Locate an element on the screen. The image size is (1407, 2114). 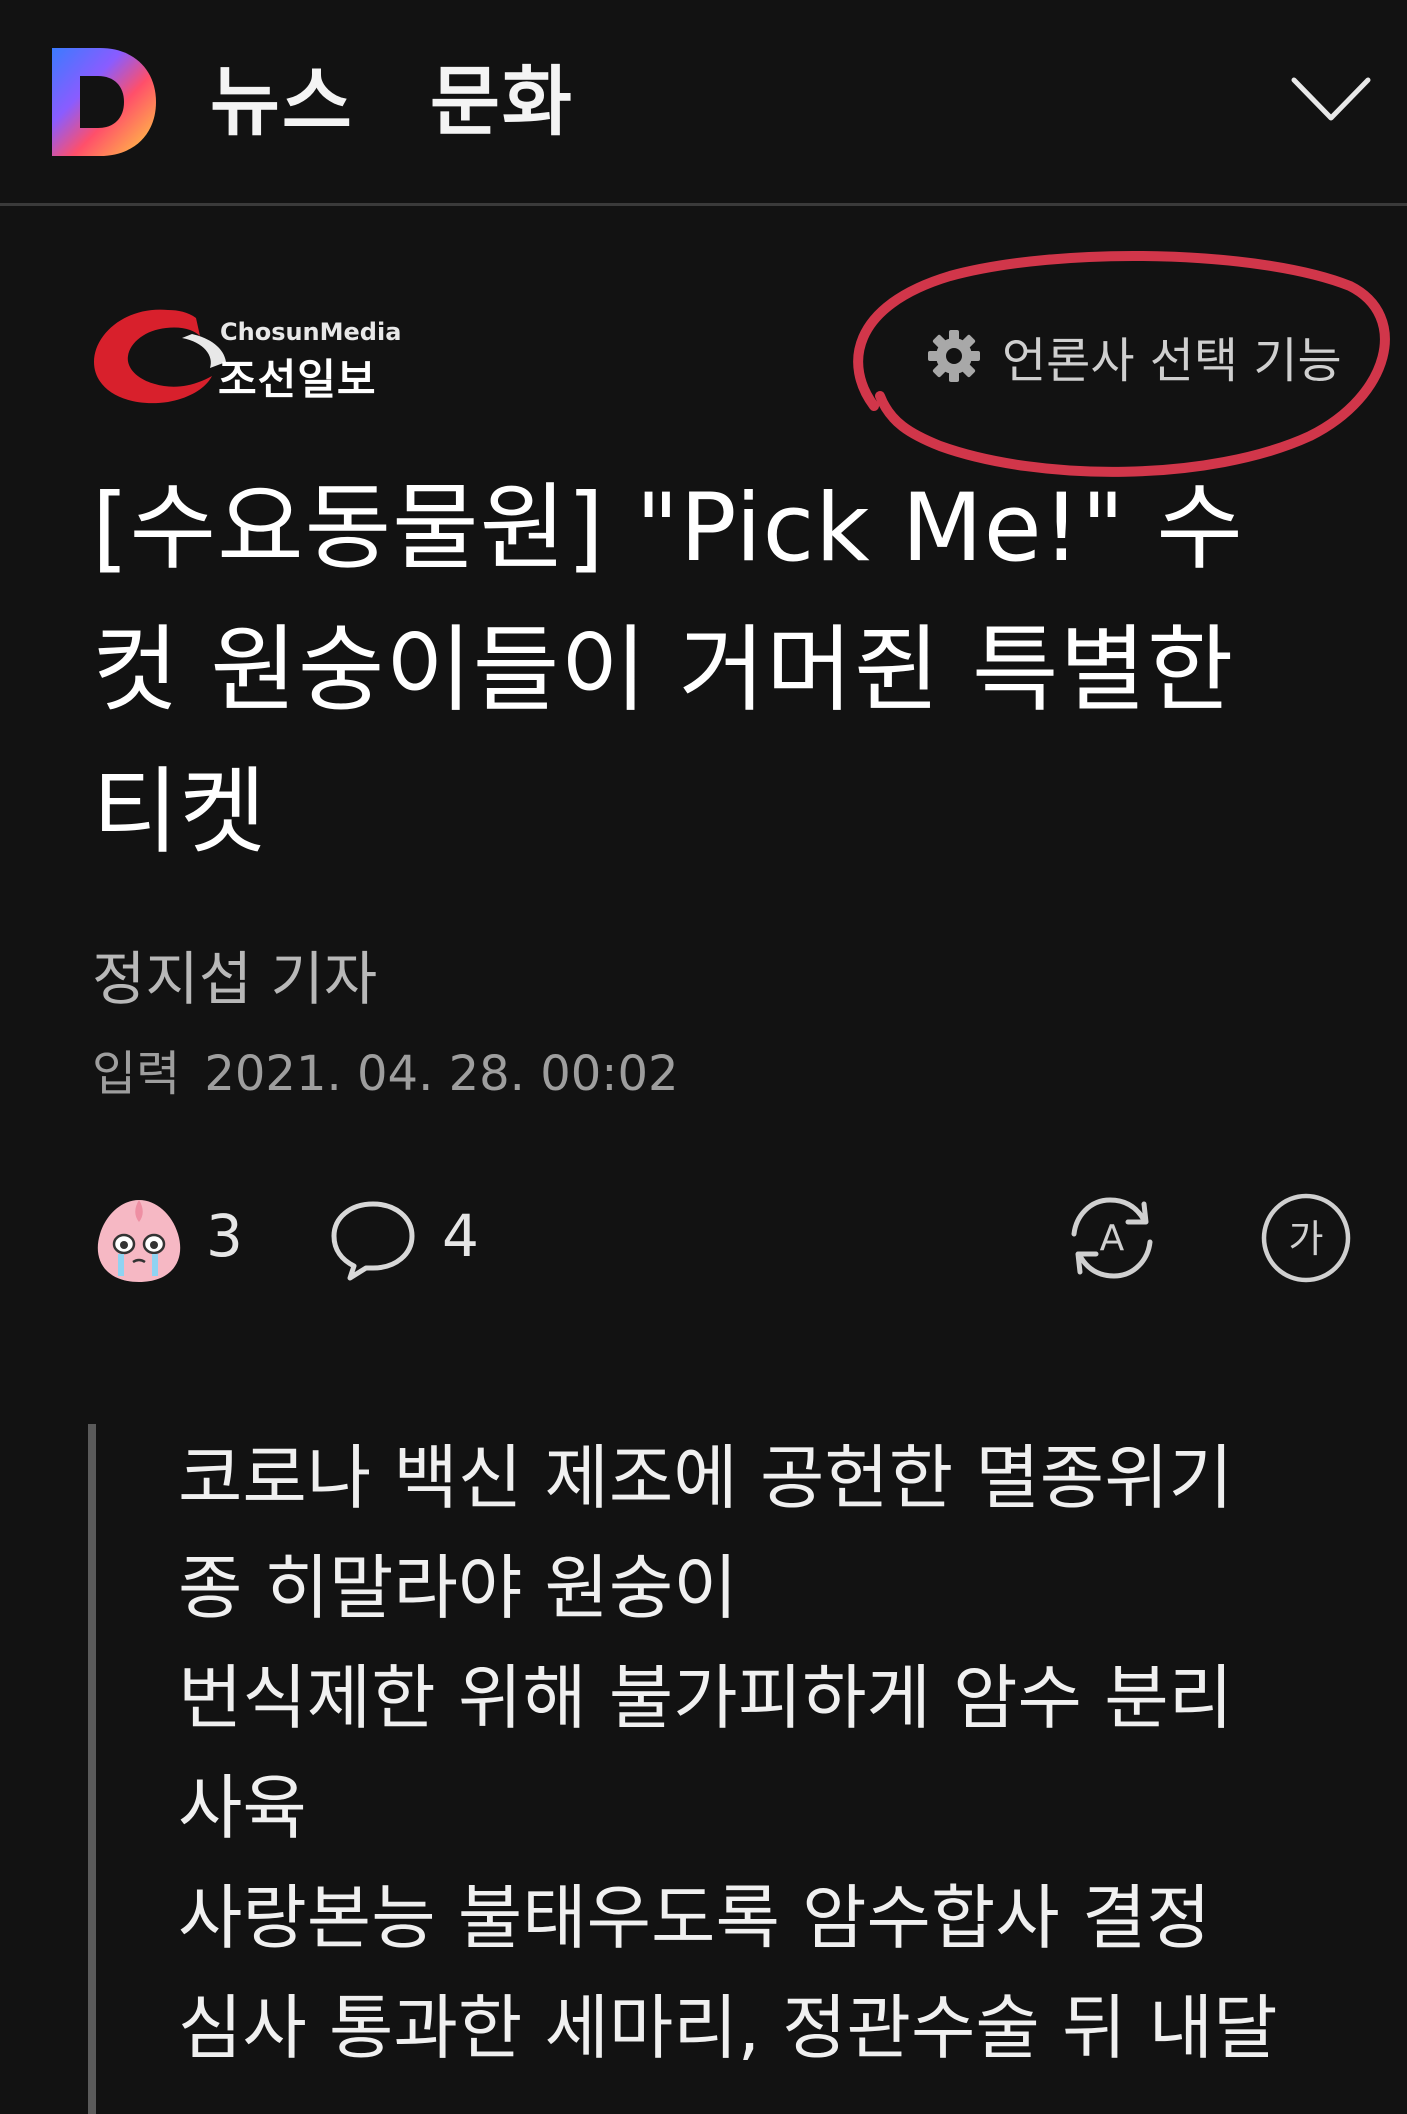
translate-glyph: A is located at coordinates (1112, 1238).